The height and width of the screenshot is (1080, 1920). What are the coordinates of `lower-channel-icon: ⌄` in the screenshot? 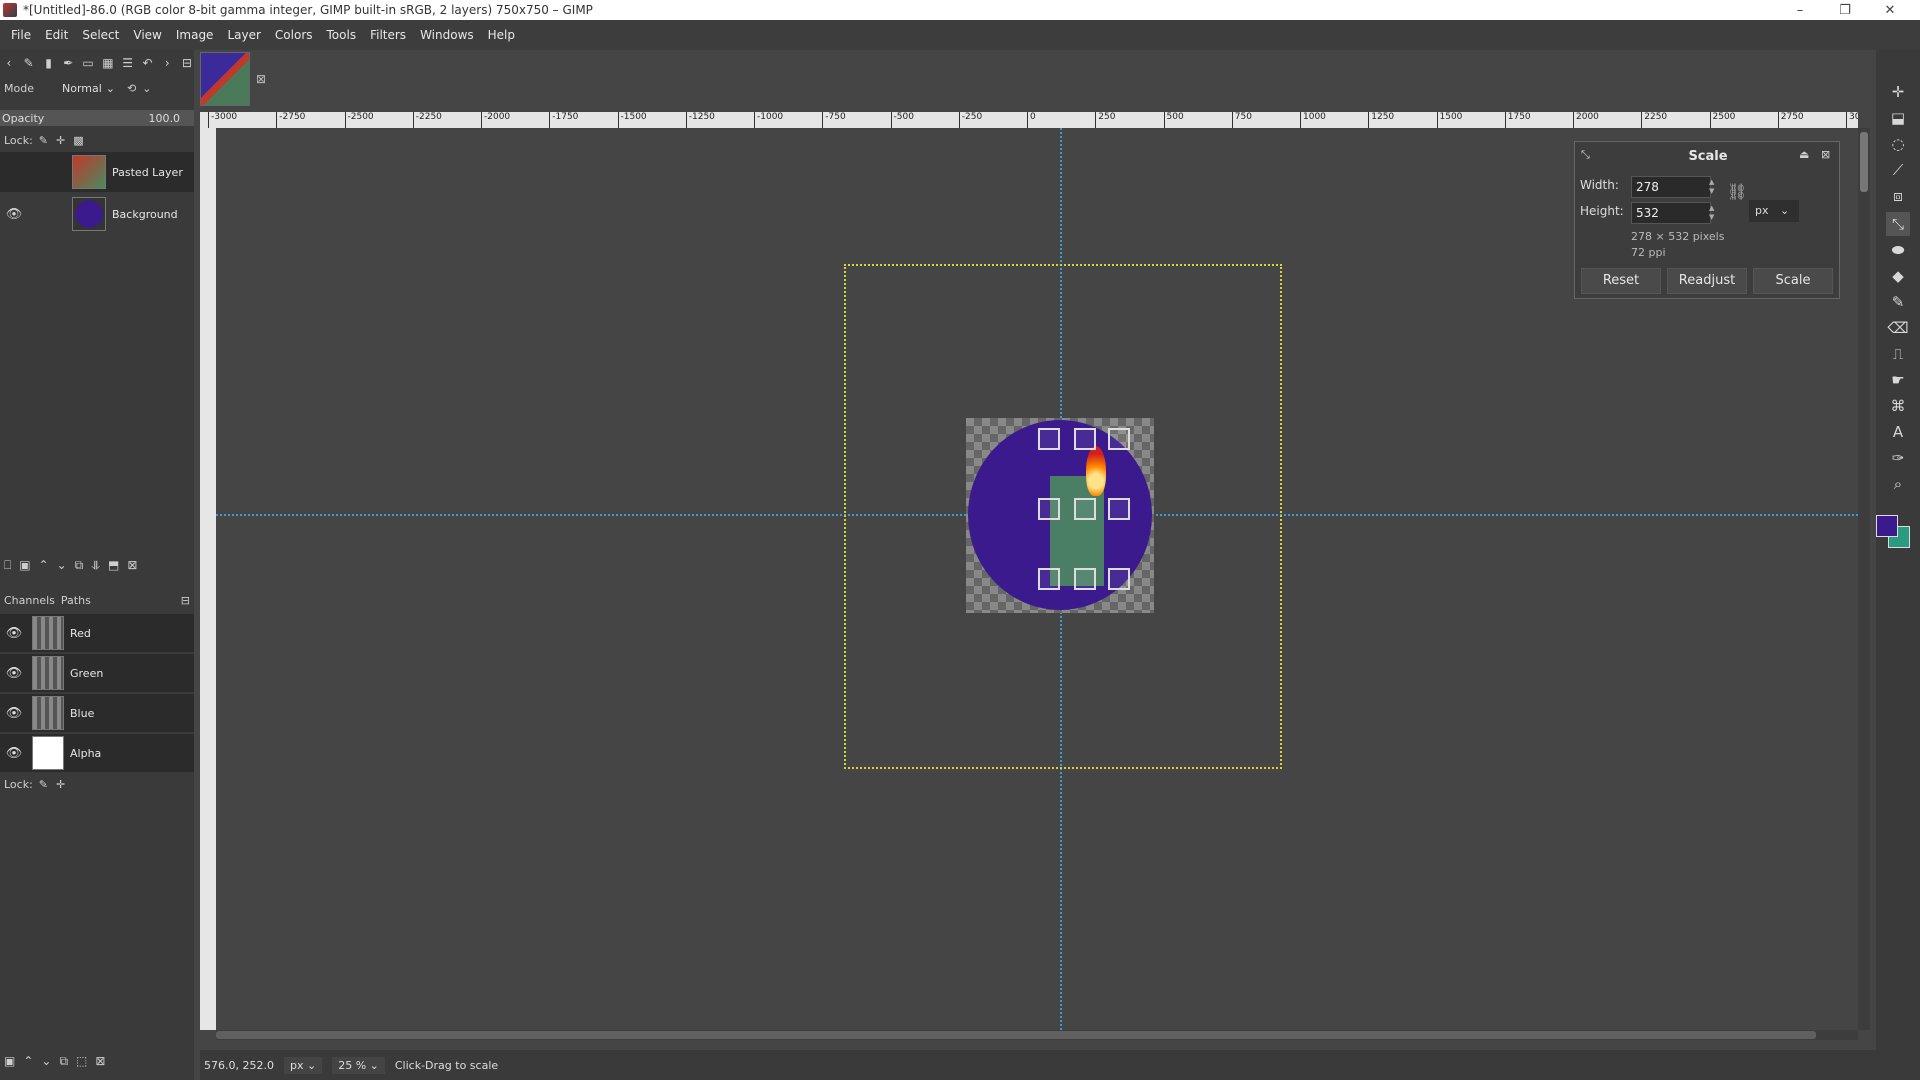 It's located at (46, 1061).